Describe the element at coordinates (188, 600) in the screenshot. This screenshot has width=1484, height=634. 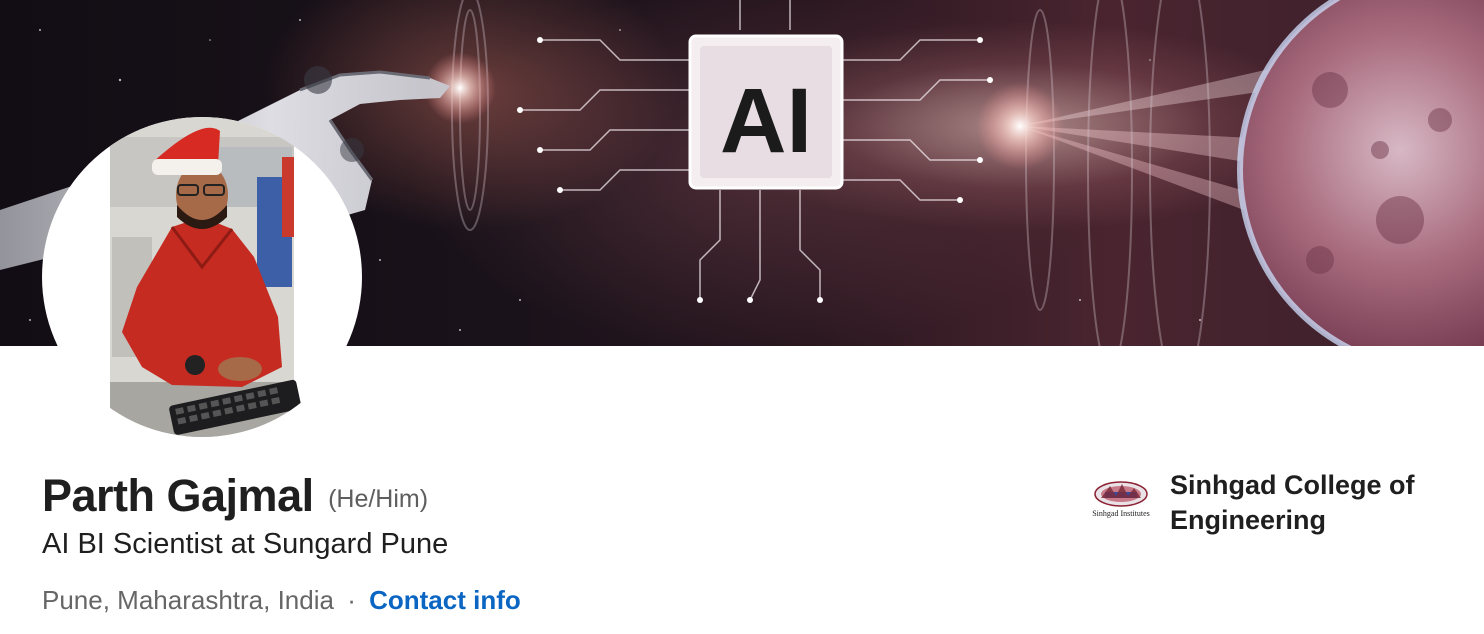
I see `profile-location: Pune, Maharashtra, India` at that location.